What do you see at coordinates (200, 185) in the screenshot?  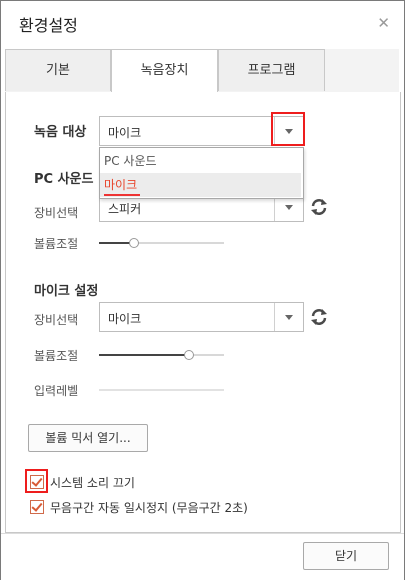 I see `dropdown-option-mic: 마이크` at bounding box center [200, 185].